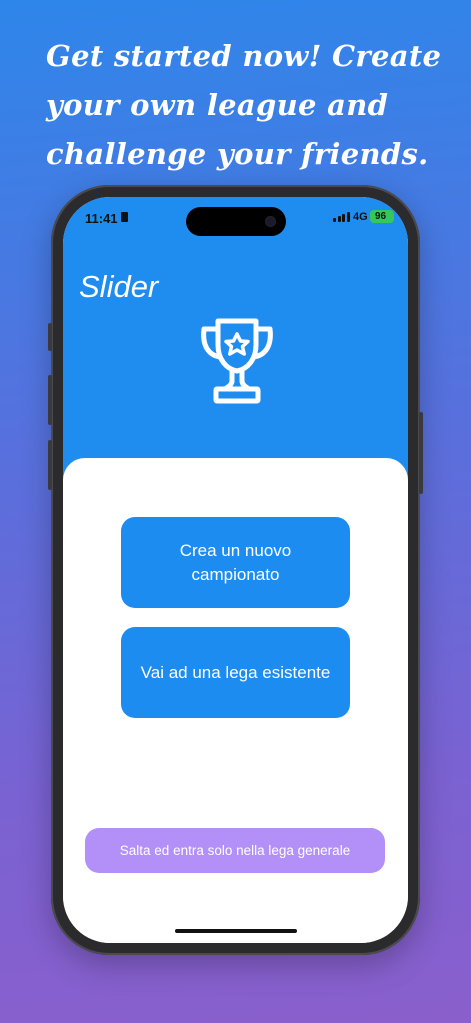 The image size is (471, 1023). What do you see at coordinates (421, 453) in the screenshot?
I see `power-button` at bounding box center [421, 453].